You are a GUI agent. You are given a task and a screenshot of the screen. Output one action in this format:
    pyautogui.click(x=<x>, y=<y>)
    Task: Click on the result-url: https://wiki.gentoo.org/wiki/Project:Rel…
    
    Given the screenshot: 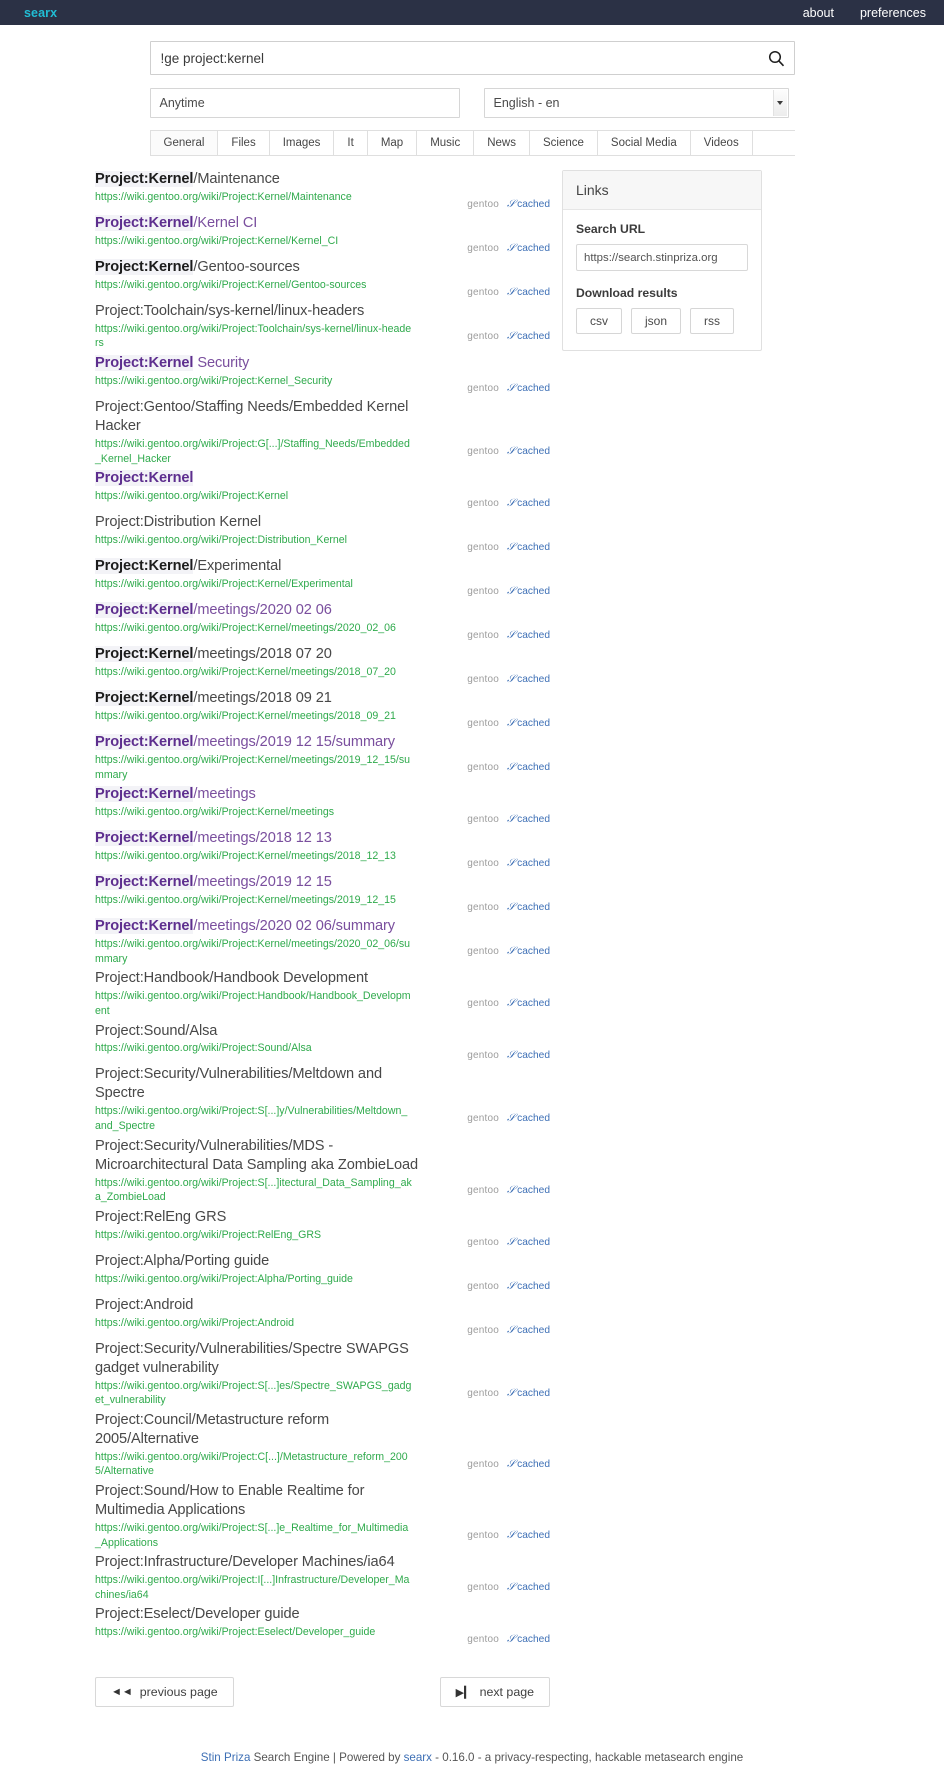 What is the action you would take?
    pyautogui.click(x=254, y=1235)
    